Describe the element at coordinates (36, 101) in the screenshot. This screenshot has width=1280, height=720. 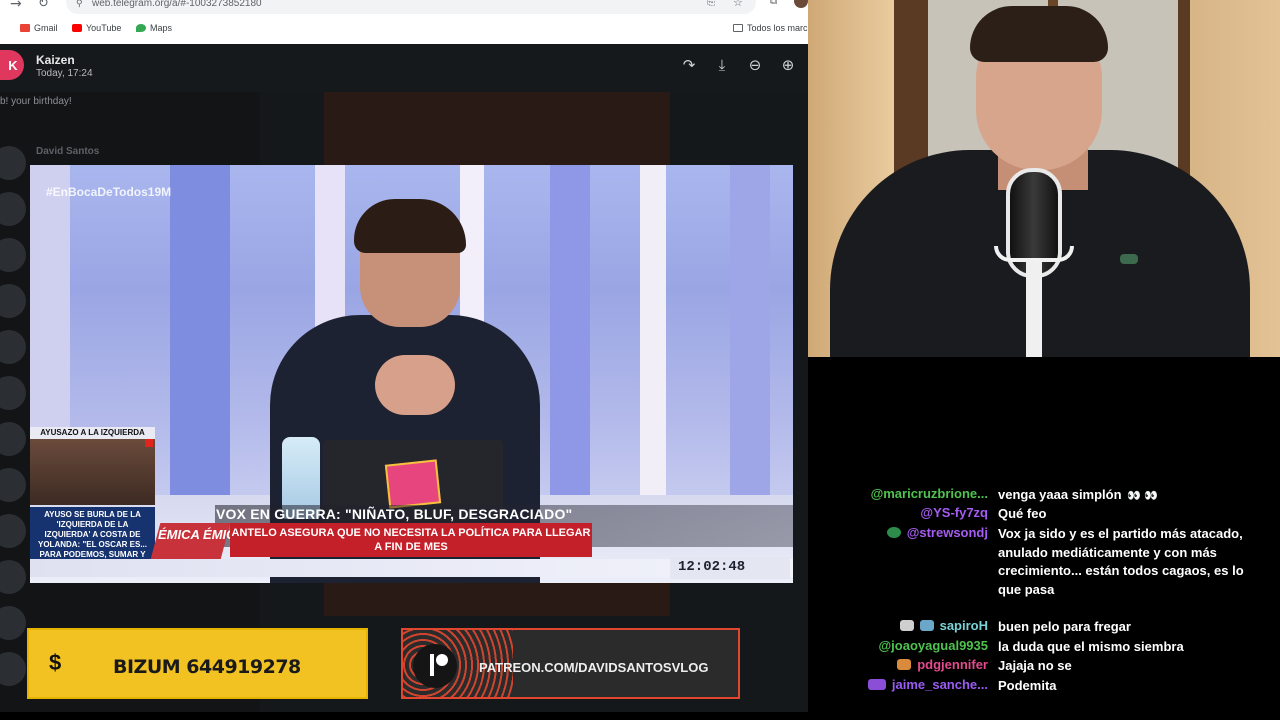
I see `message-preview: b! your birthday!` at that location.